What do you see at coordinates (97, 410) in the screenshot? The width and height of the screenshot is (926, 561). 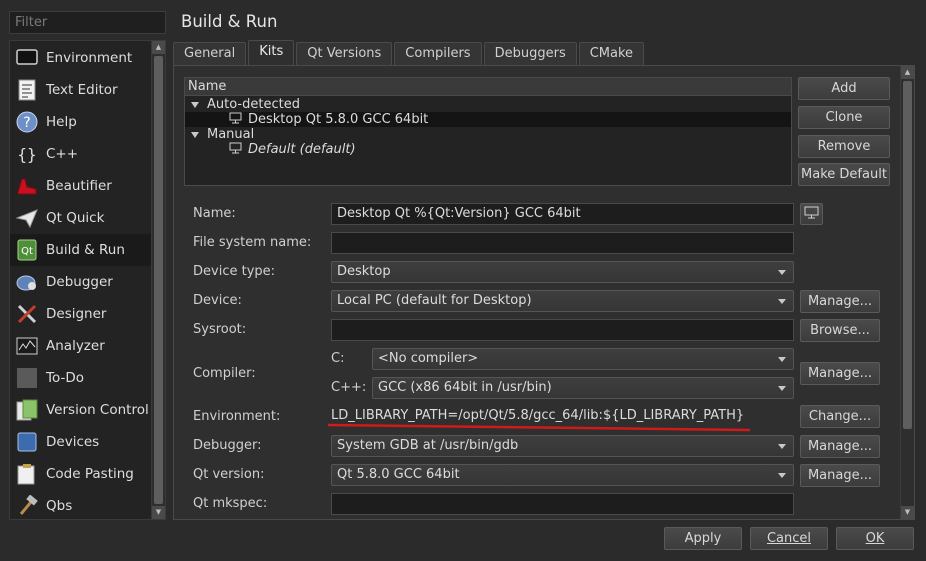 I see `sidebar-item-label: Version Control` at bounding box center [97, 410].